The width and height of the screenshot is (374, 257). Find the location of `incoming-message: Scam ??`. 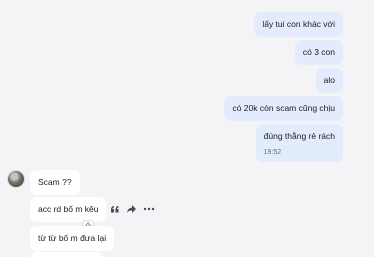

incoming-message: Scam ?? is located at coordinates (55, 182).